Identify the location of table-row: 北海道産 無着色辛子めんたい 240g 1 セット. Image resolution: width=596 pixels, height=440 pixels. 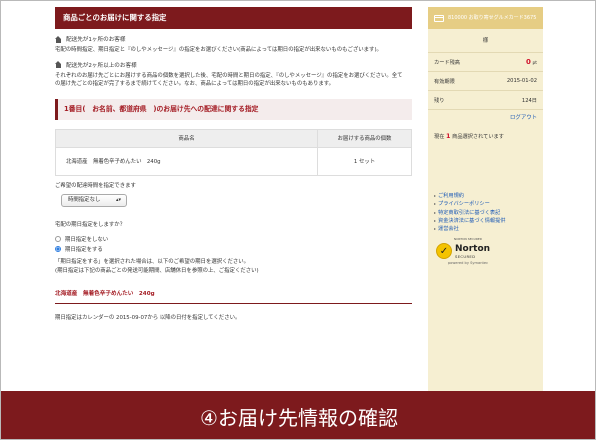
(233, 161).